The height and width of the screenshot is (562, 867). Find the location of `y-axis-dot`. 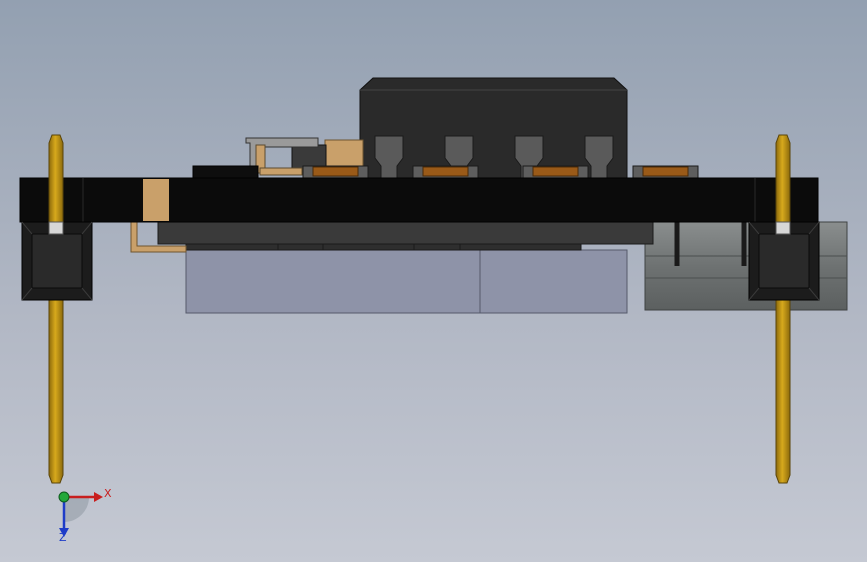

y-axis-dot is located at coordinates (64, 497).